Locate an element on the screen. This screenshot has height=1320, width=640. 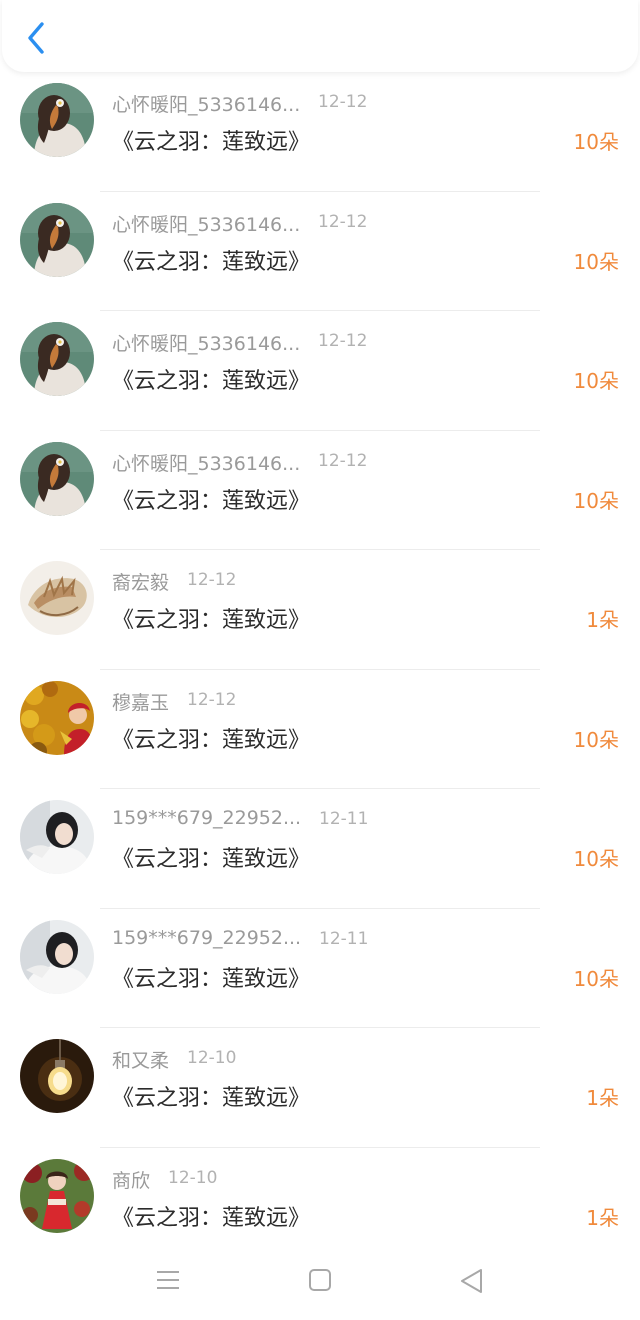
menu-icon is located at coordinates (168, 1280).